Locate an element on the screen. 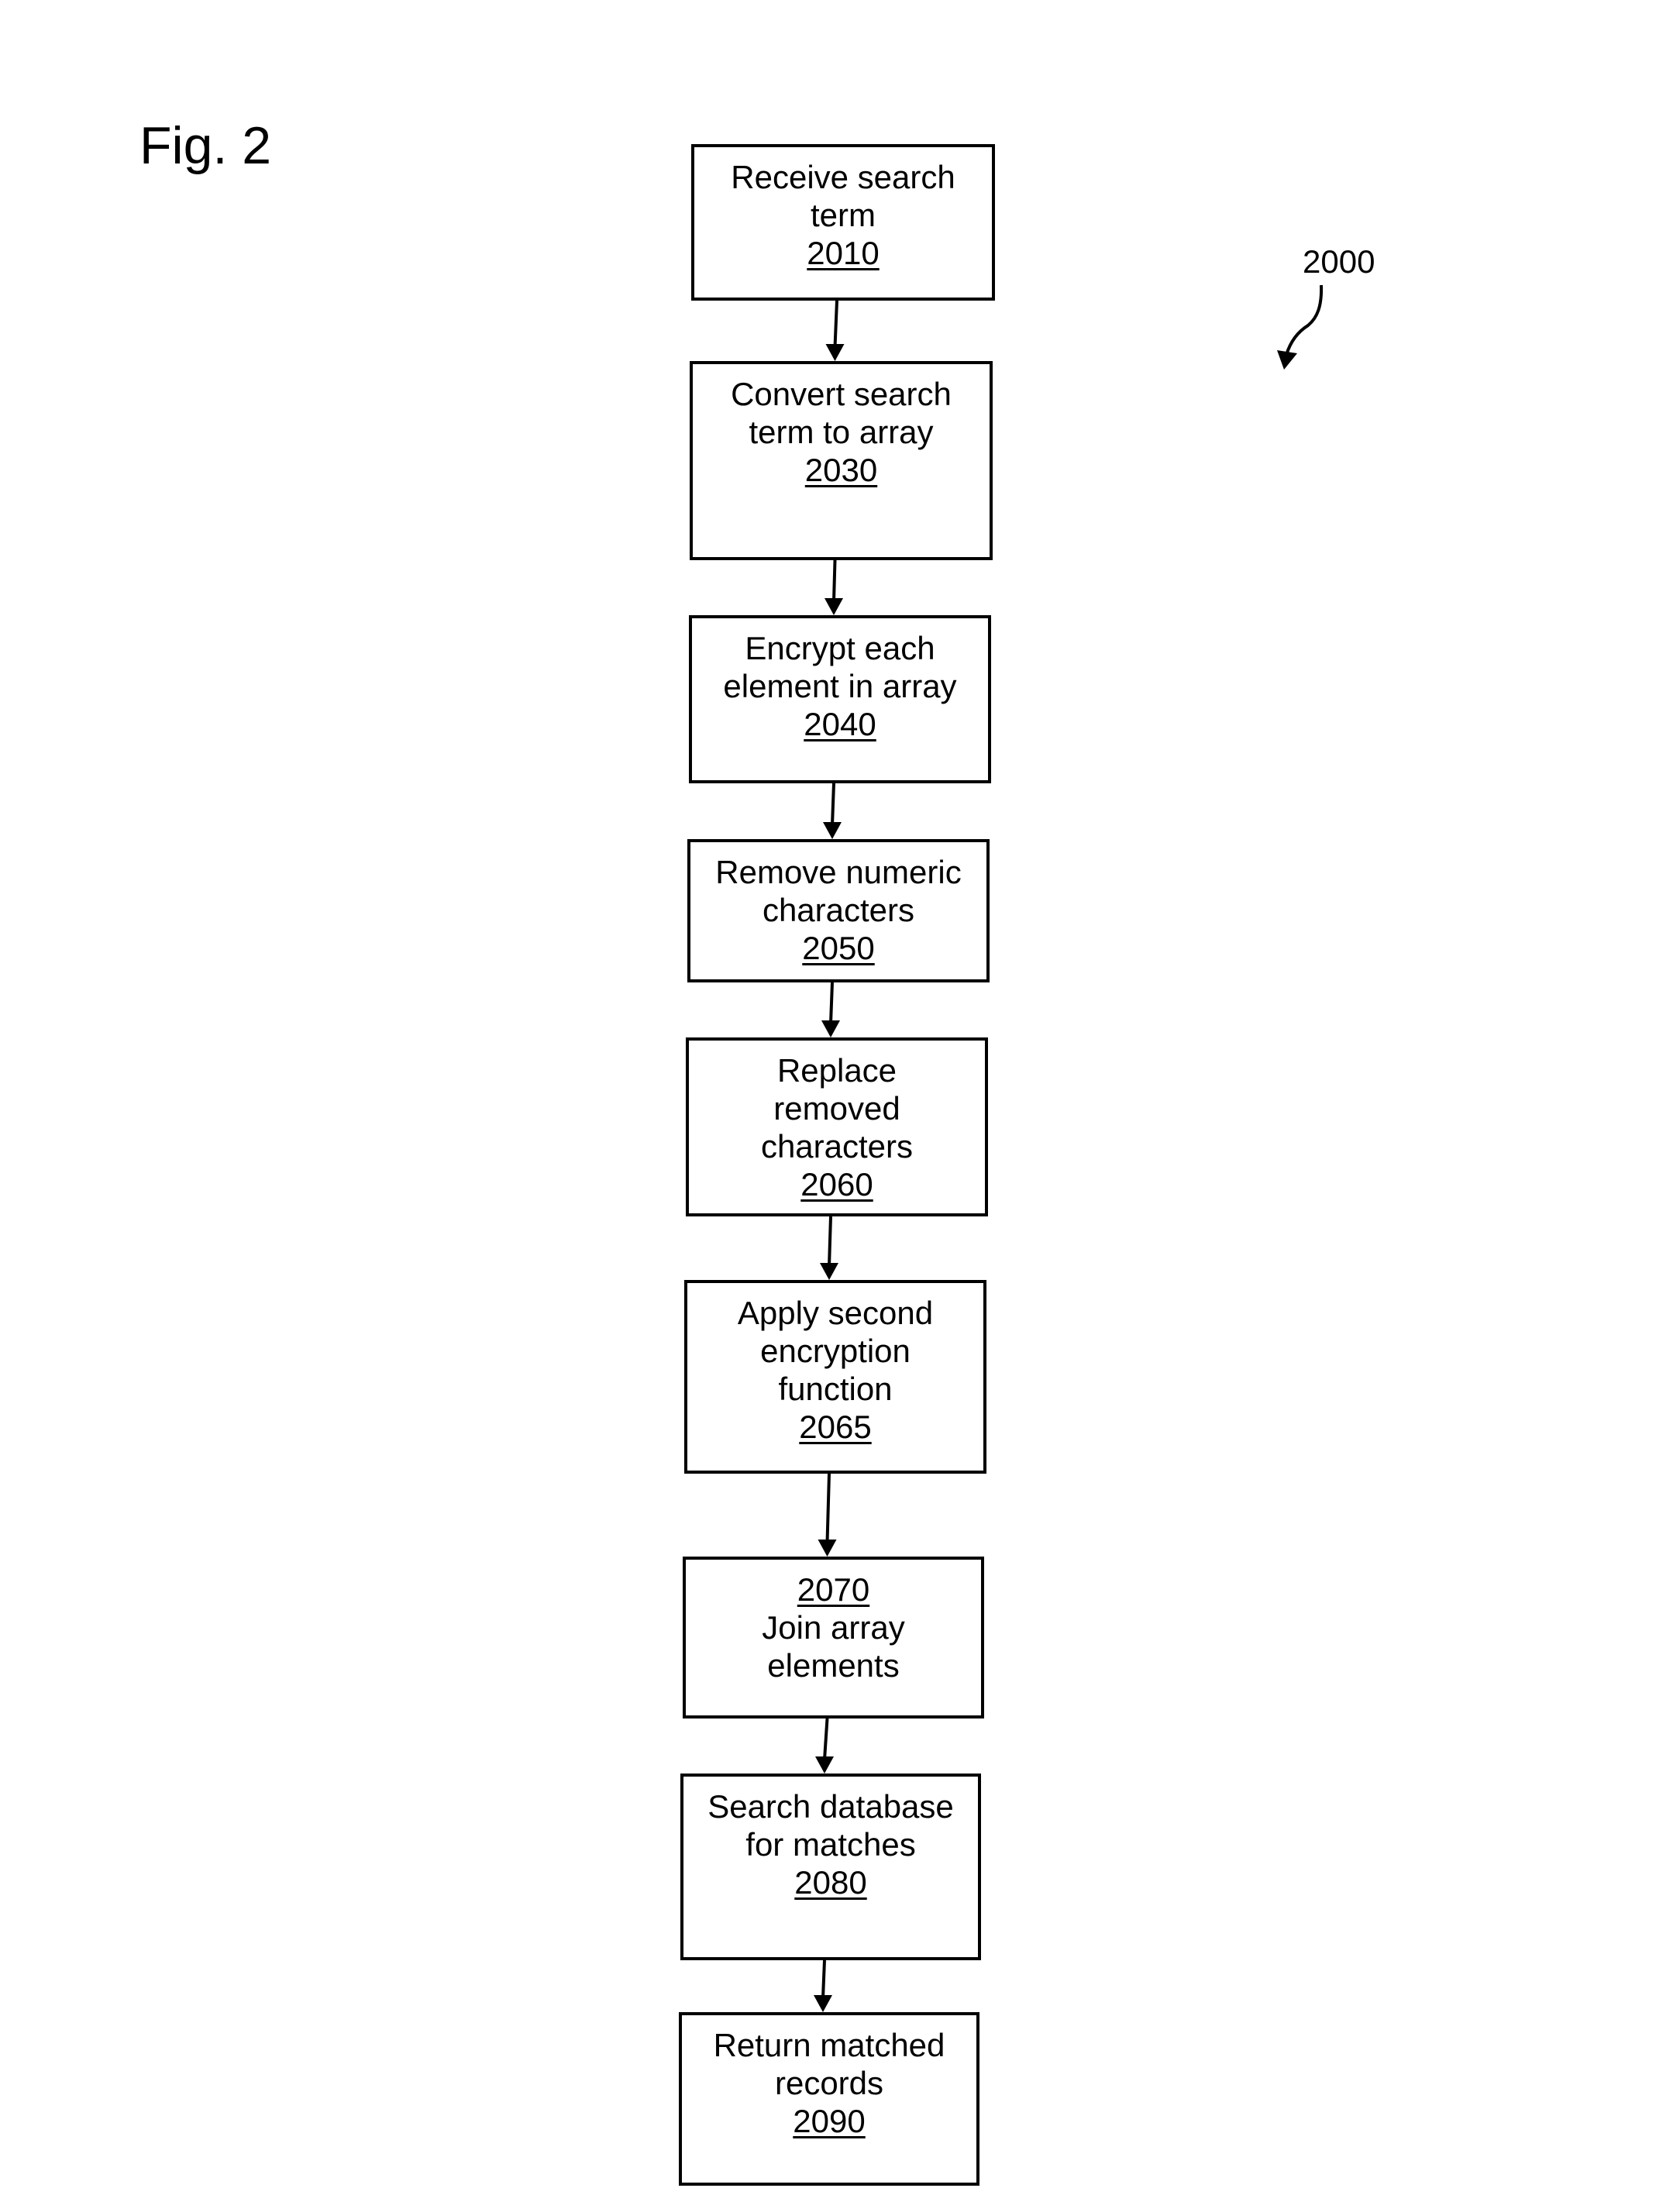  step-label-line: Replace is located at coordinates (837, 1070).